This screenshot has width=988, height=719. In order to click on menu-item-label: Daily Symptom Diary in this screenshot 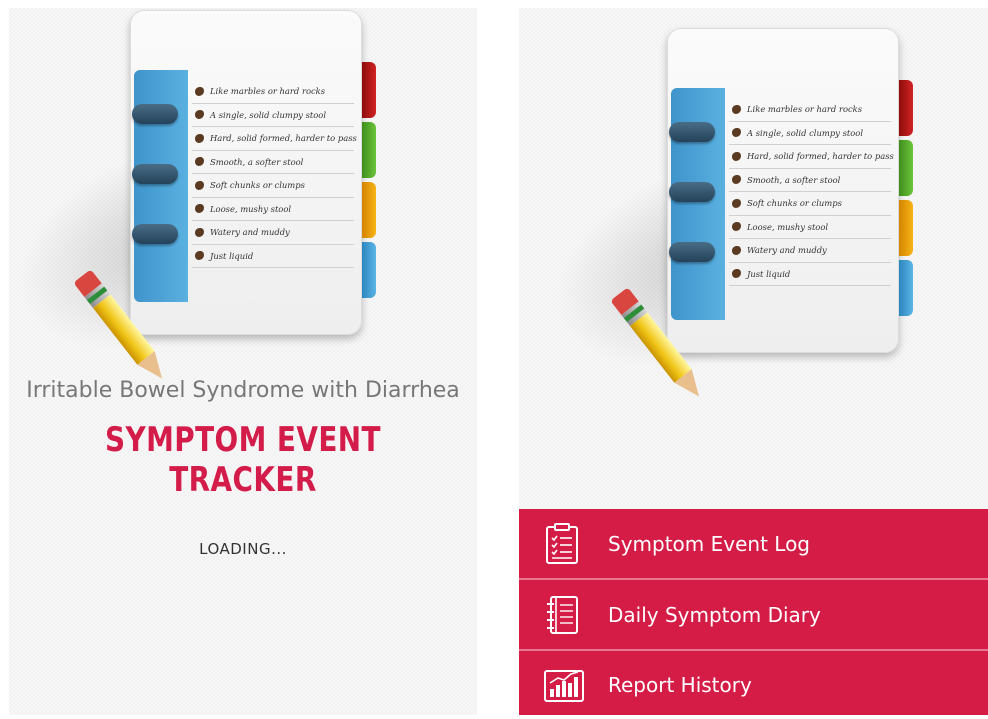, I will do `click(714, 614)`.